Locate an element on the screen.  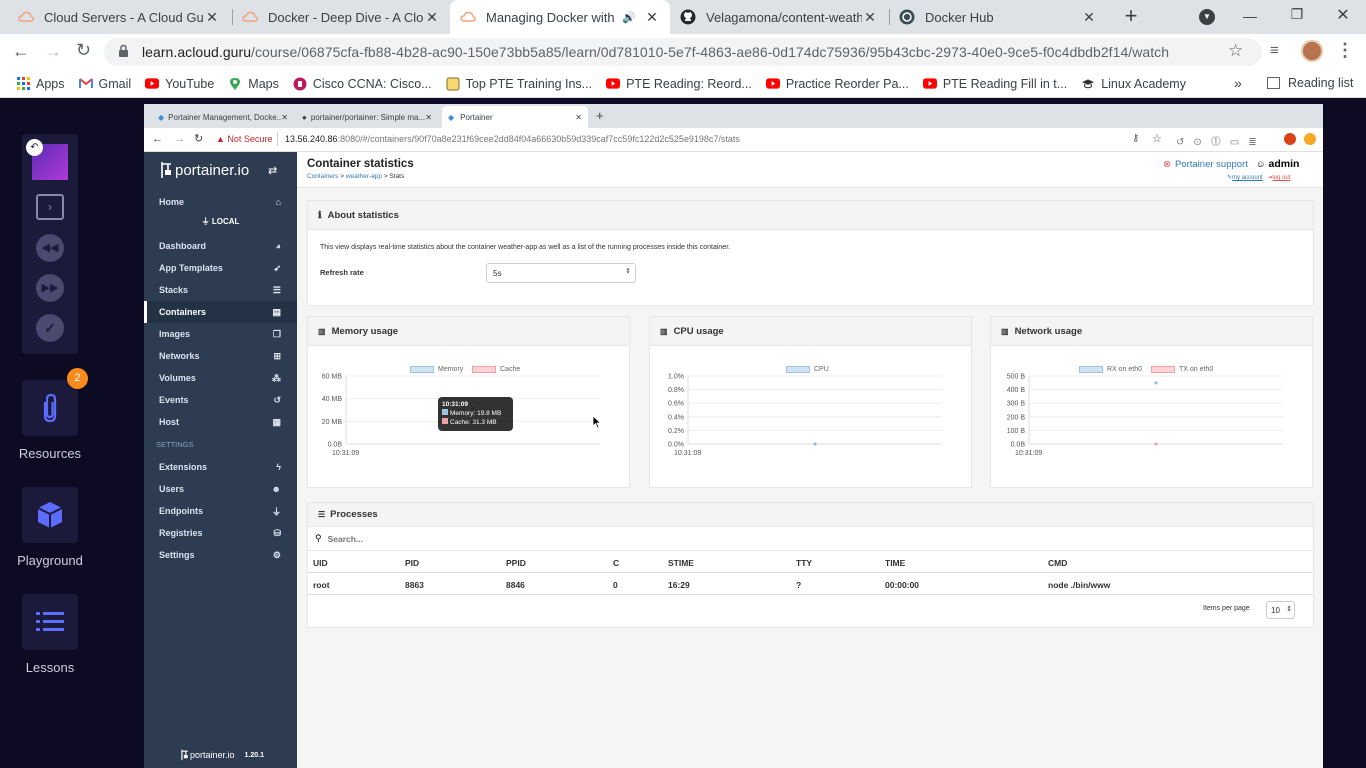
browser-tab-active: Managing Docker with Portainer 🔊 ✕ is located at coordinates (560, 17).